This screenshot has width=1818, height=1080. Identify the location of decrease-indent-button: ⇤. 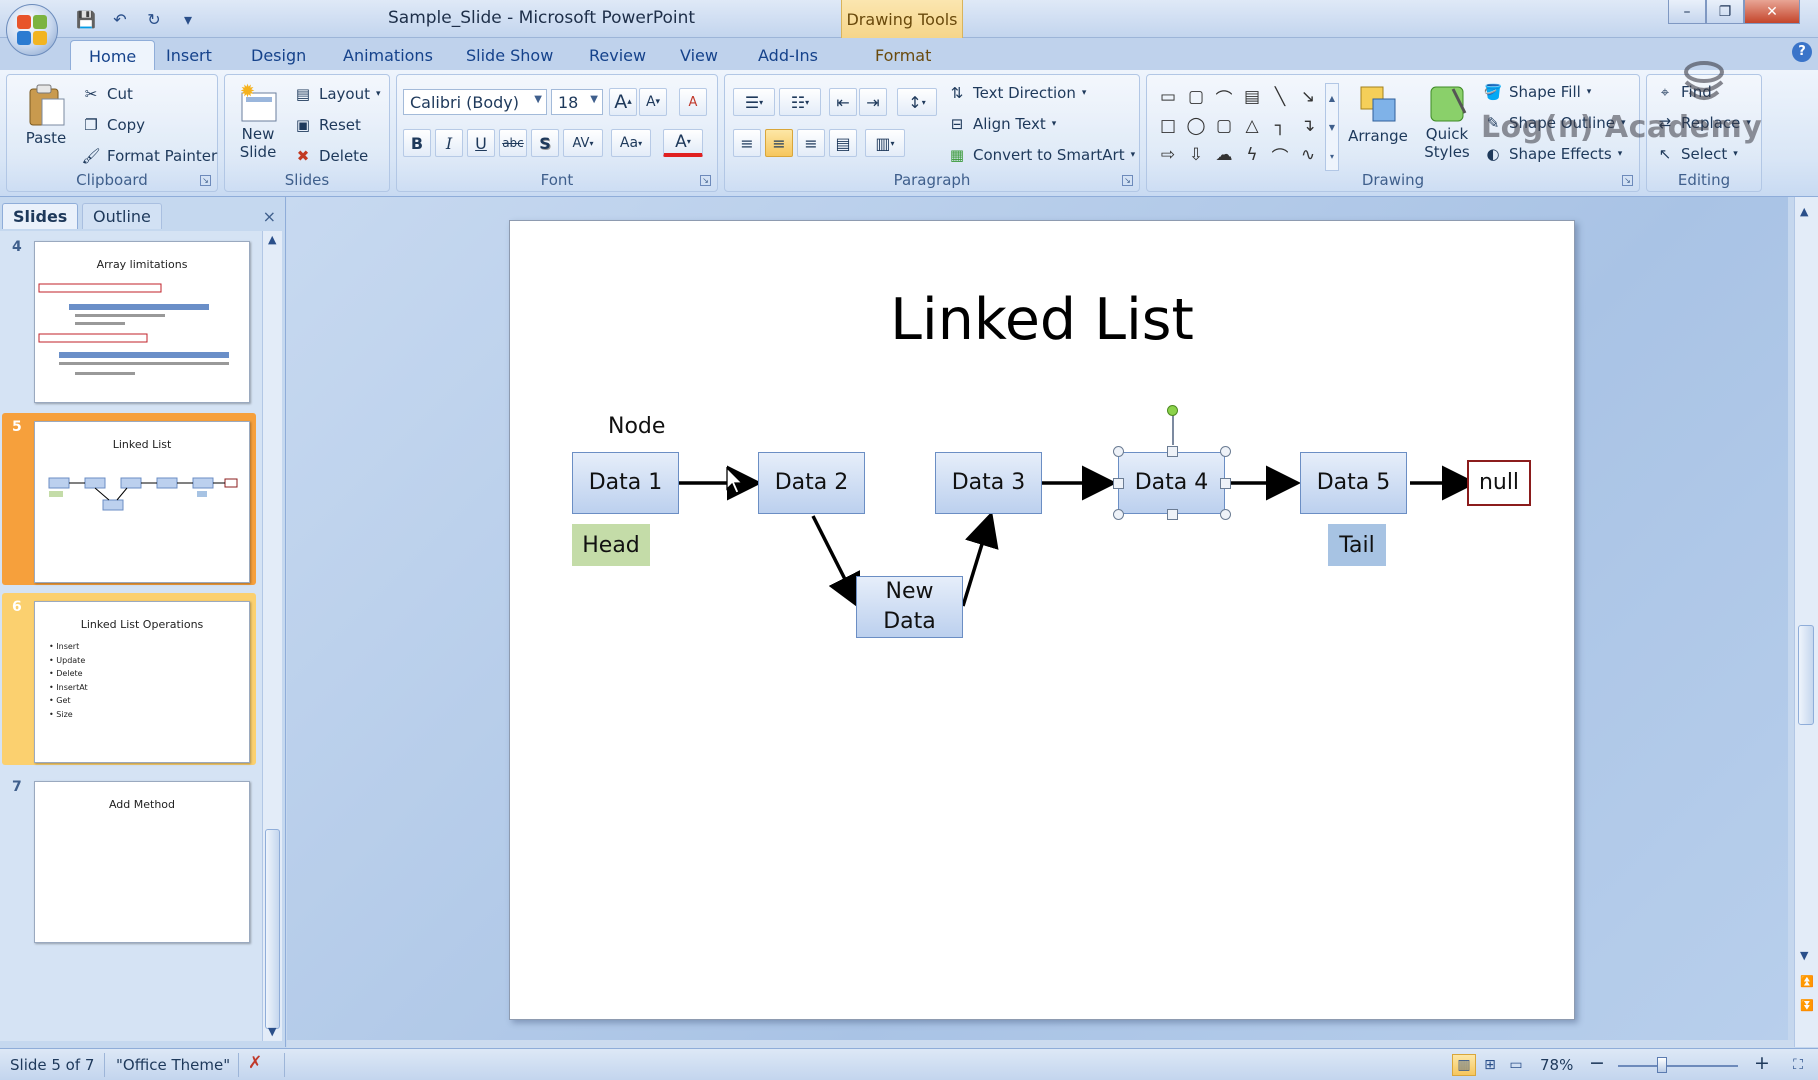
(843, 102).